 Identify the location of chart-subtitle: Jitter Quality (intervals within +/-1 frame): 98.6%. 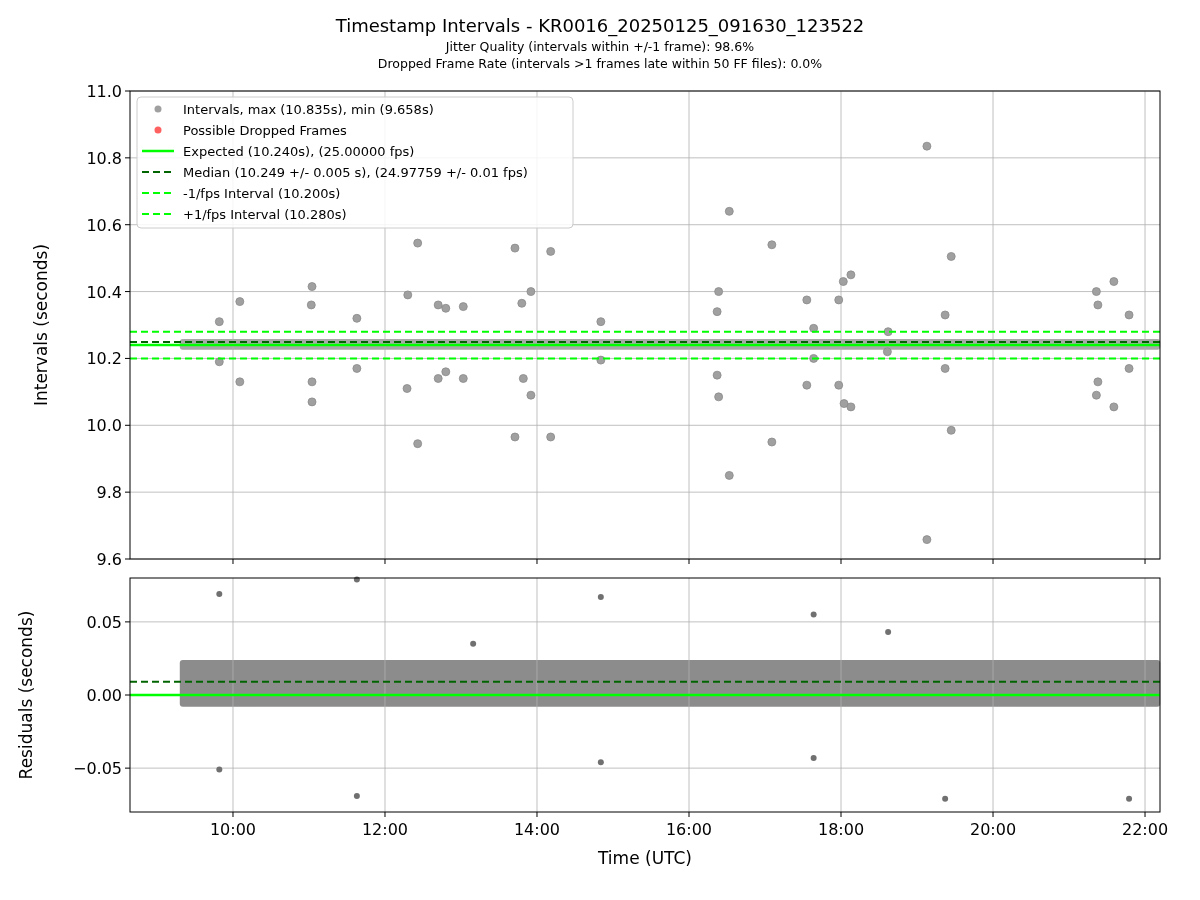
(600, 46).